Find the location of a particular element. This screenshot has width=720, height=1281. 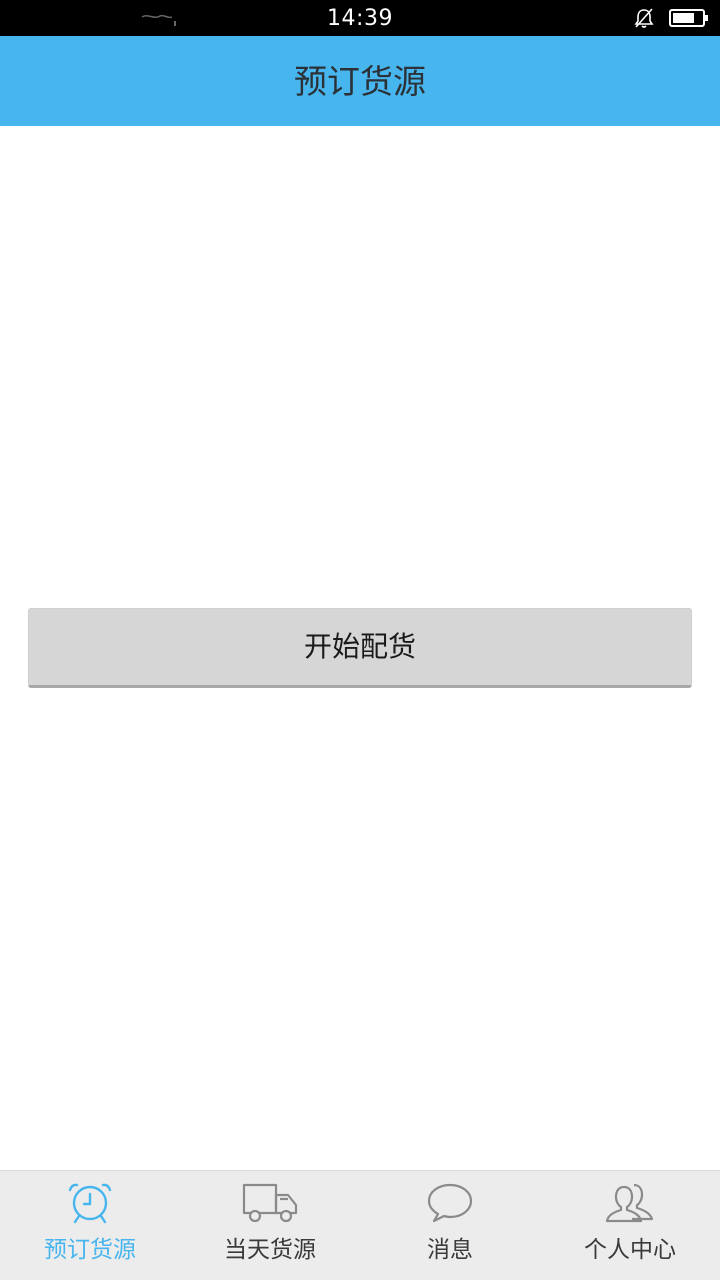

tab-booked-goods: 预订货源 is located at coordinates (90, 1226).